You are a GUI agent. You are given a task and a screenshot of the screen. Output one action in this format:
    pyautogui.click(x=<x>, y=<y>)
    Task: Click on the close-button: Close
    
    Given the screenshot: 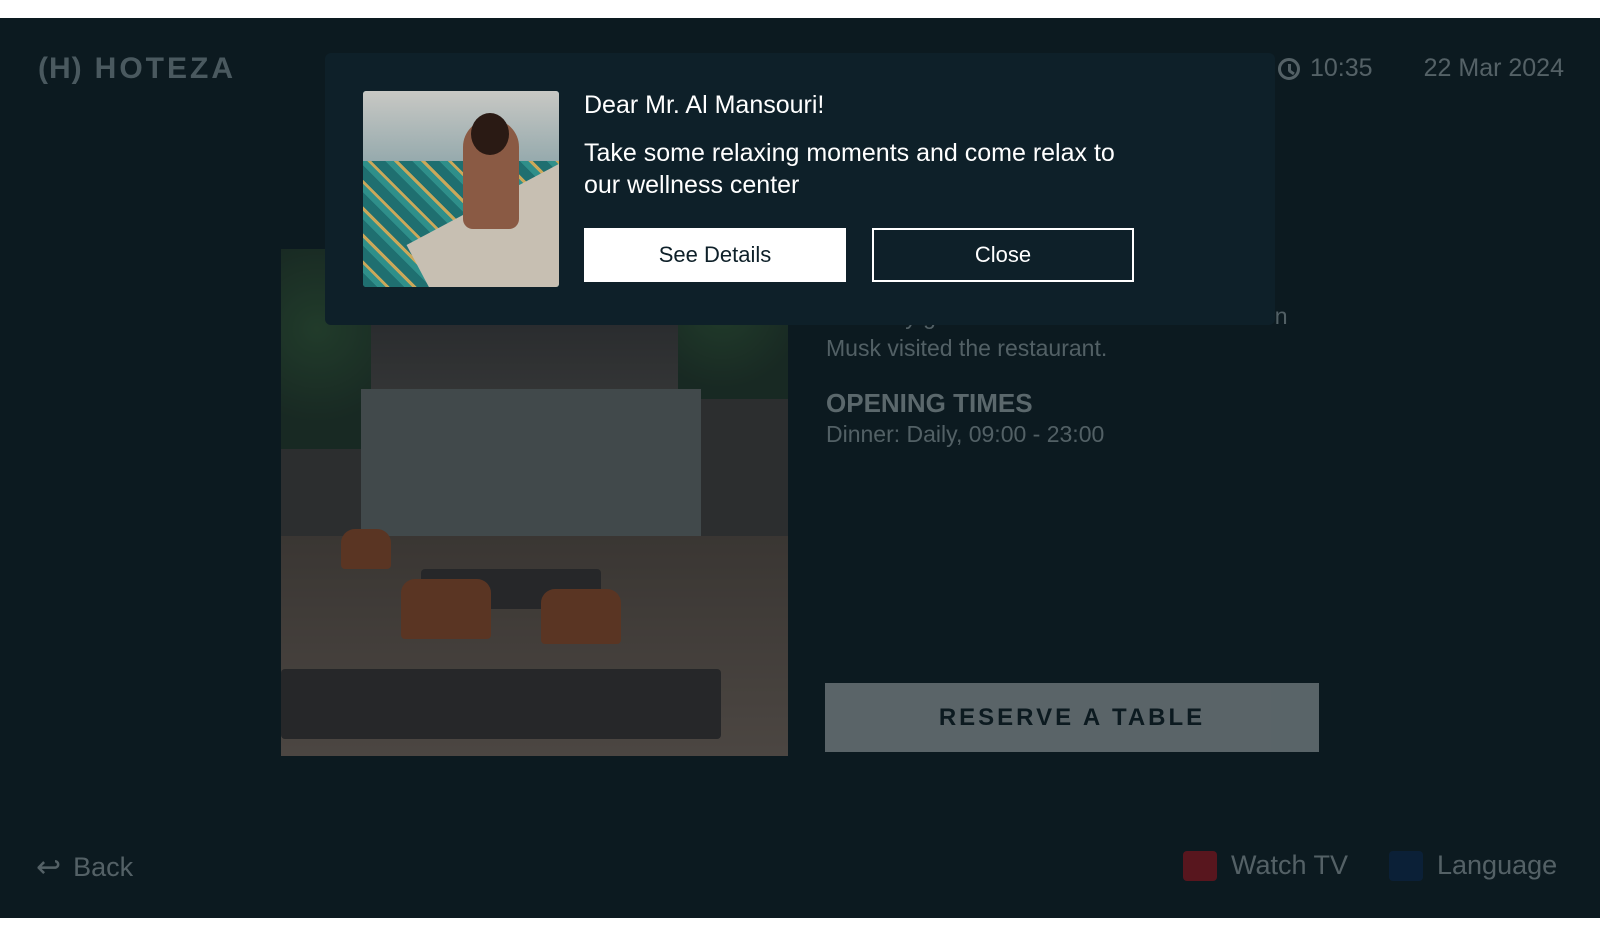 What is the action you would take?
    pyautogui.click(x=1003, y=255)
    